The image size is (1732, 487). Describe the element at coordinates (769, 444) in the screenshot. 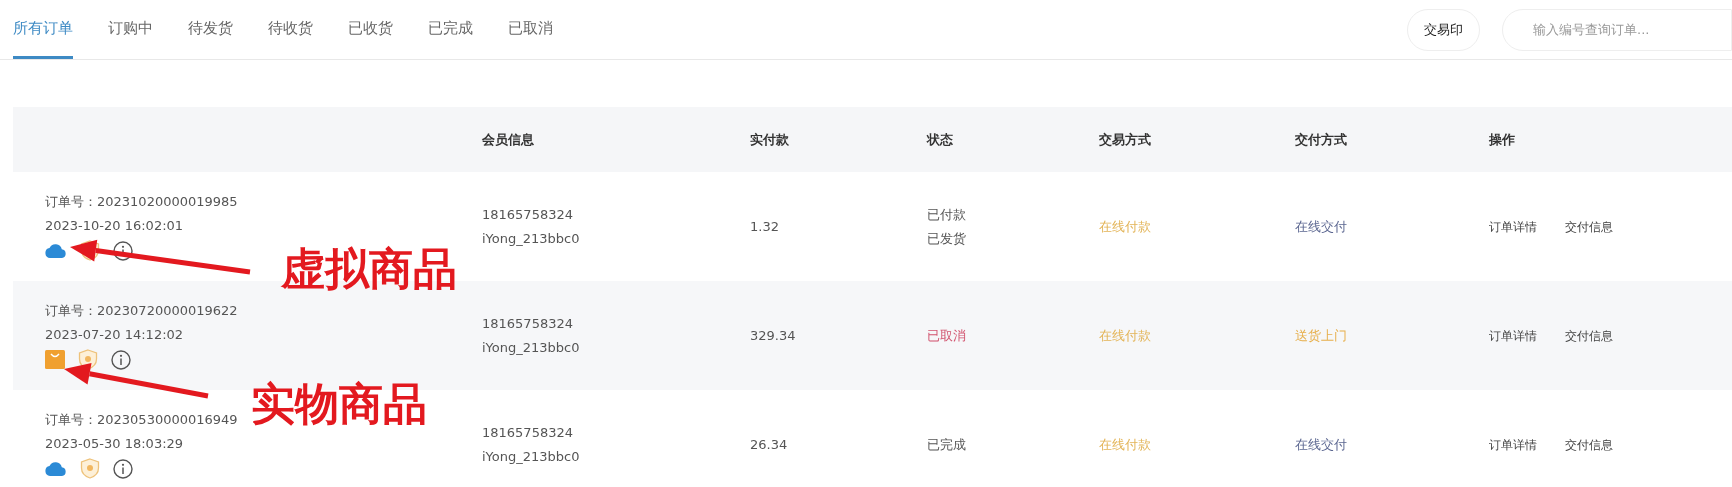

I see `paid-amount: 26.34` at that location.